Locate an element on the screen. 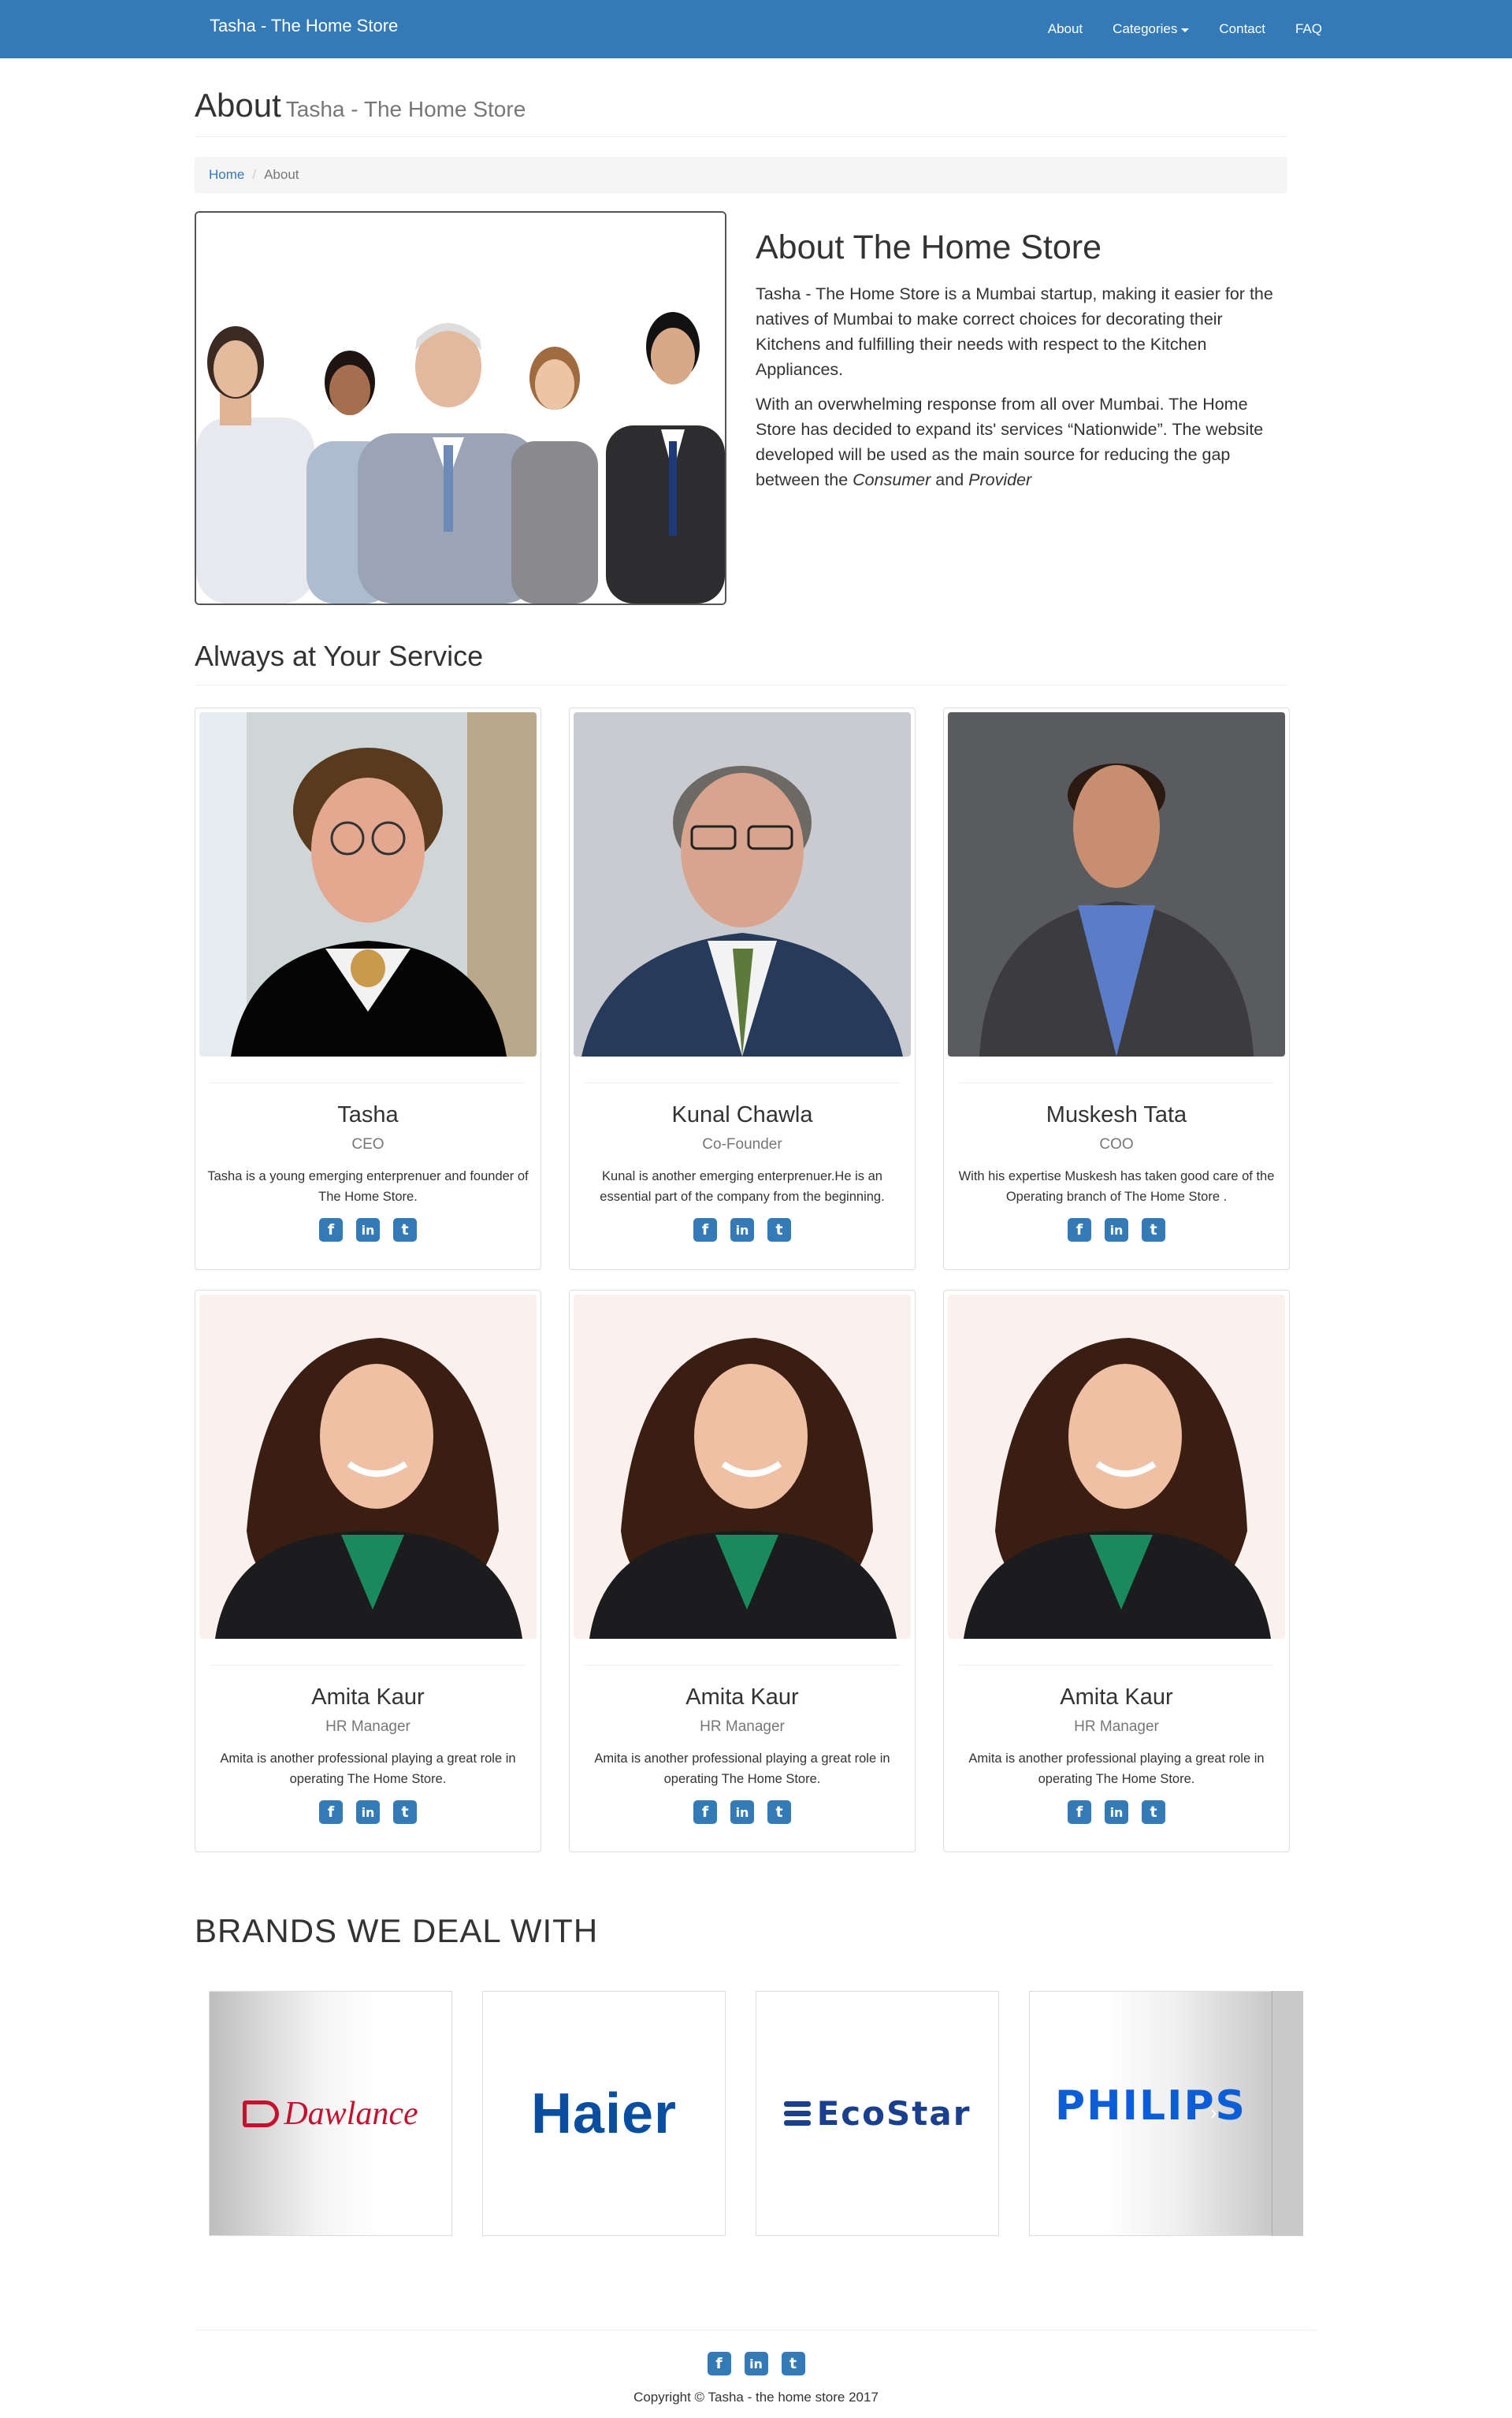  intro-heading: About The Home Store is located at coordinates (929, 247).